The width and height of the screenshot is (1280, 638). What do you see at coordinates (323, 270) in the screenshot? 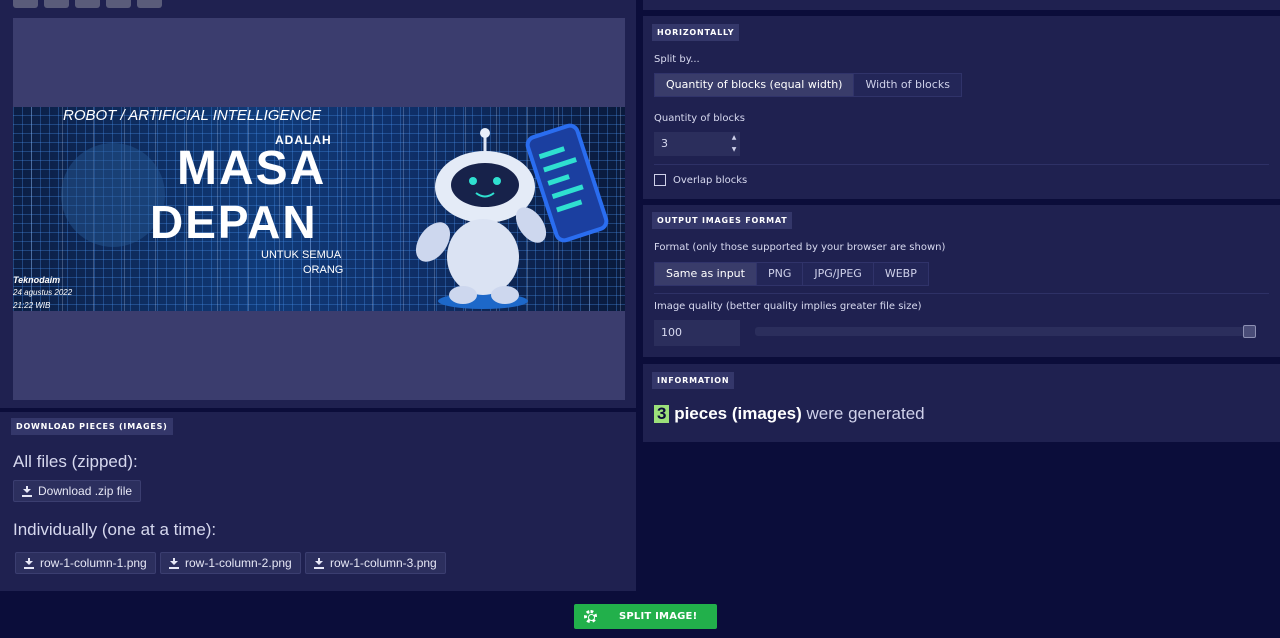
I see `banner-orang-text: ORANG` at bounding box center [323, 270].